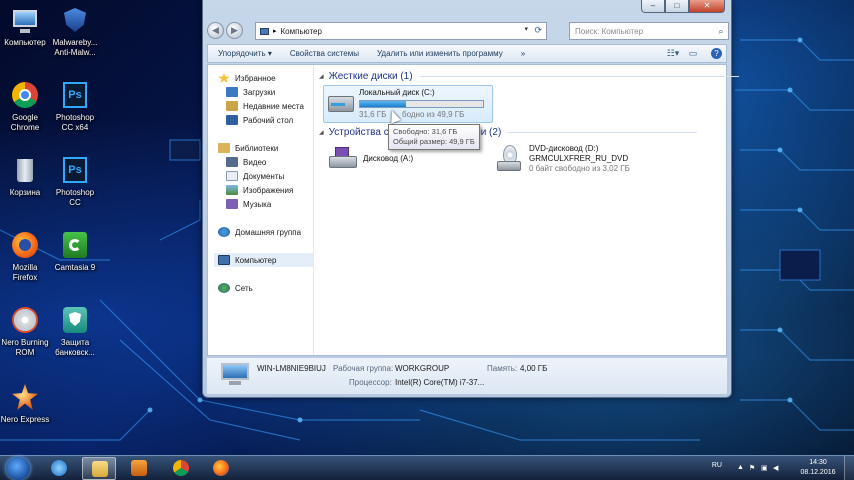 Image resolution: width=854 pixels, height=480 pixels. Describe the element at coordinates (401, 31) in the screenshot. I see `address-bar: ▸ Компьютер ▾ ⟳` at that location.